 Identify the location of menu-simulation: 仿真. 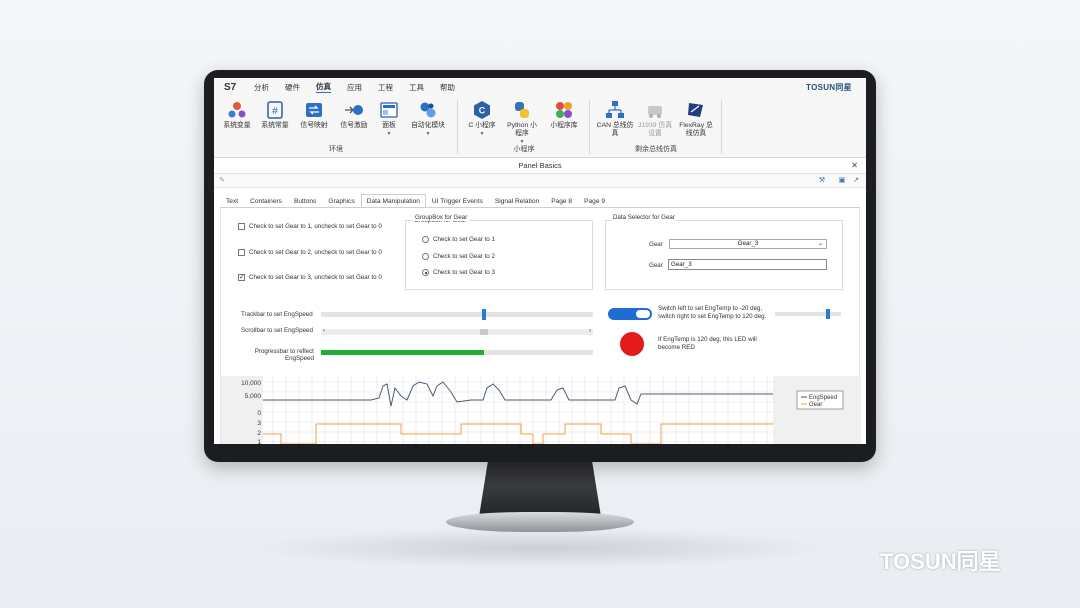
(323, 87).